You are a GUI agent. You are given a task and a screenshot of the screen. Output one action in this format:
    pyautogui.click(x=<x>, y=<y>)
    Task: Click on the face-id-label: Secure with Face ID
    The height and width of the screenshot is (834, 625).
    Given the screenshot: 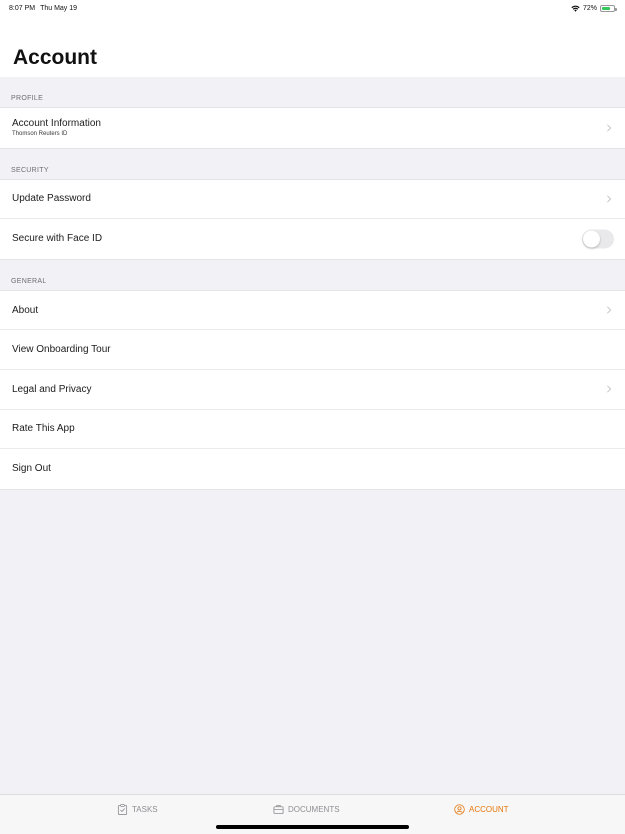 What is the action you would take?
    pyautogui.click(x=57, y=239)
    